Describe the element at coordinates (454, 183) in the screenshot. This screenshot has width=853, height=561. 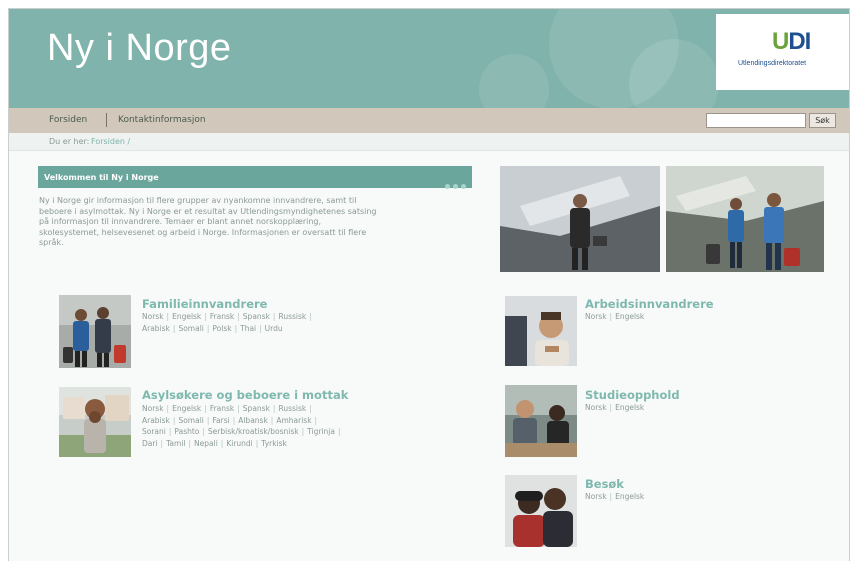
I see `intro-dots` at that location.